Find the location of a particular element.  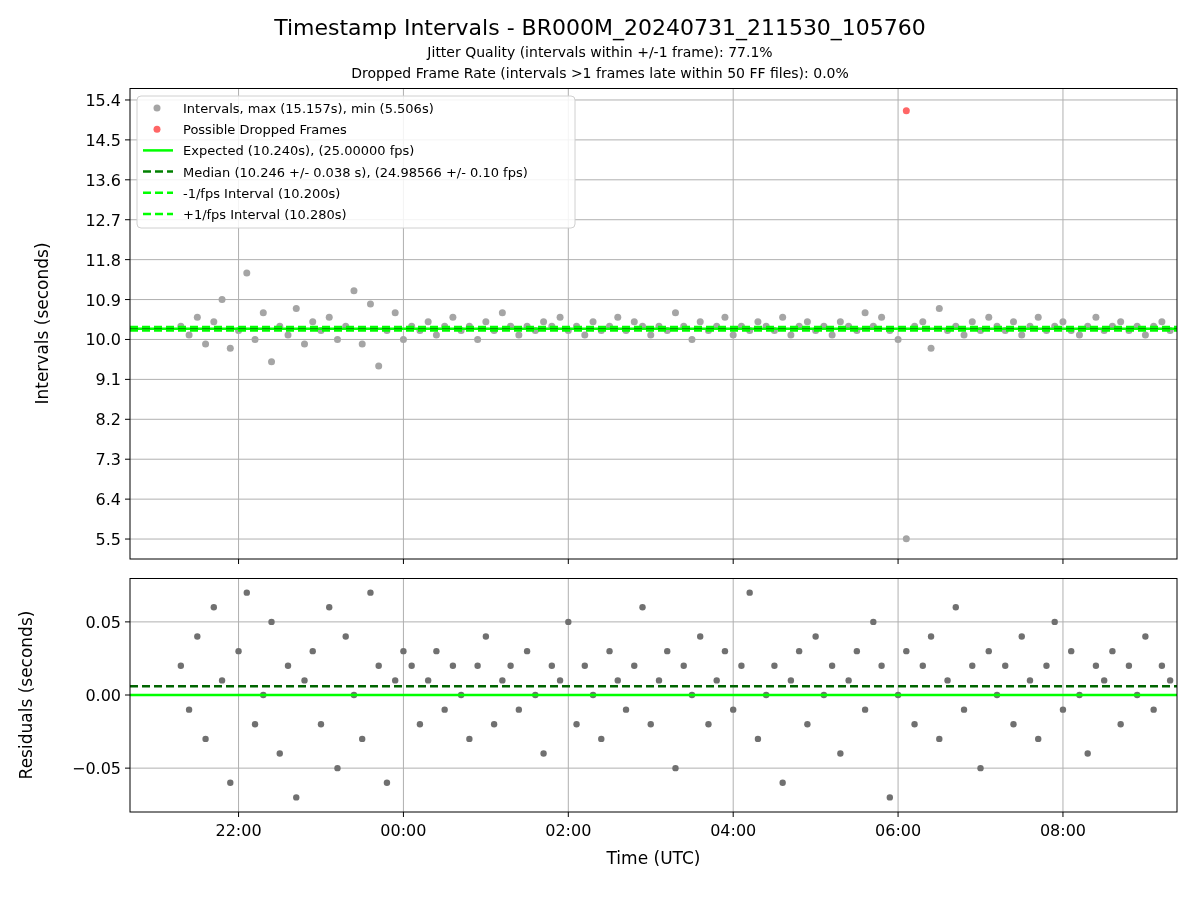

chart-subtitle: Dropped Frame Rate (intervals >1 frames late within 50 FF files): 0.0% is located at coordinates (600, 73).